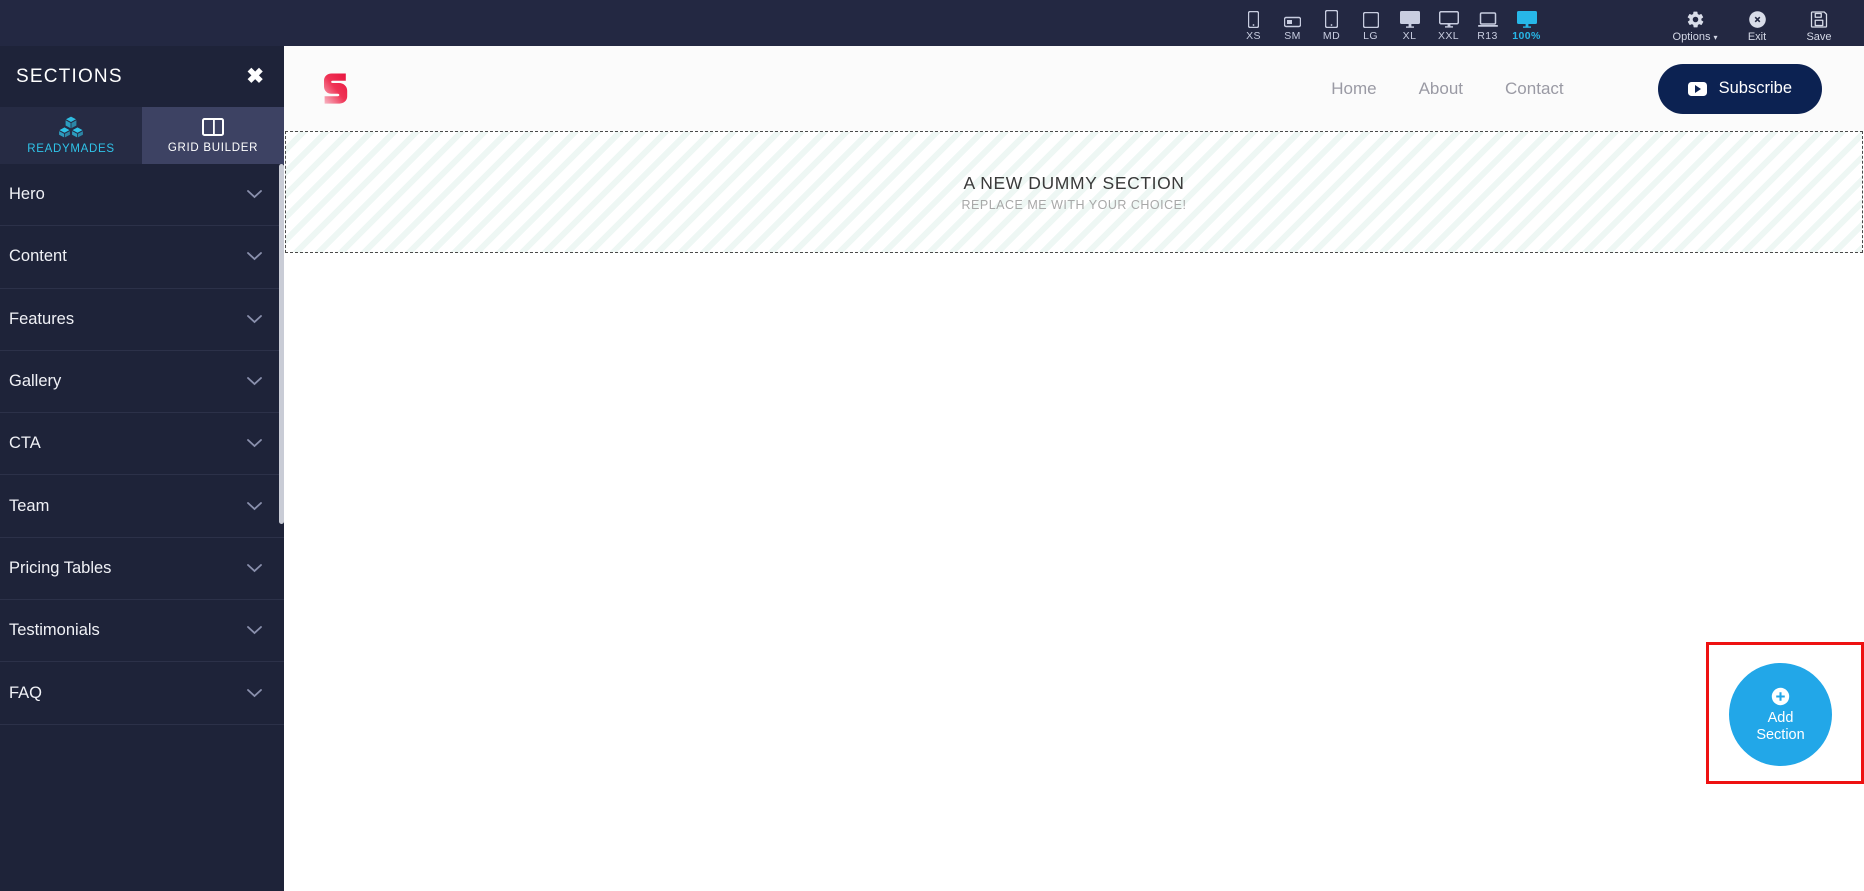 The height and width of the screenshot is (891, 1864). Describe the element at coordinates (1534, 89) in the screenshot. I see `nav-link-contact: Contact` at that location.